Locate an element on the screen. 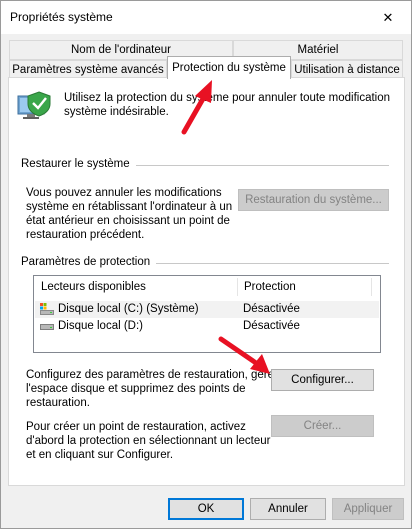 The height and width of the screenshot is (529, 412). close-button: ✕ is located at coordinates (388, 17).